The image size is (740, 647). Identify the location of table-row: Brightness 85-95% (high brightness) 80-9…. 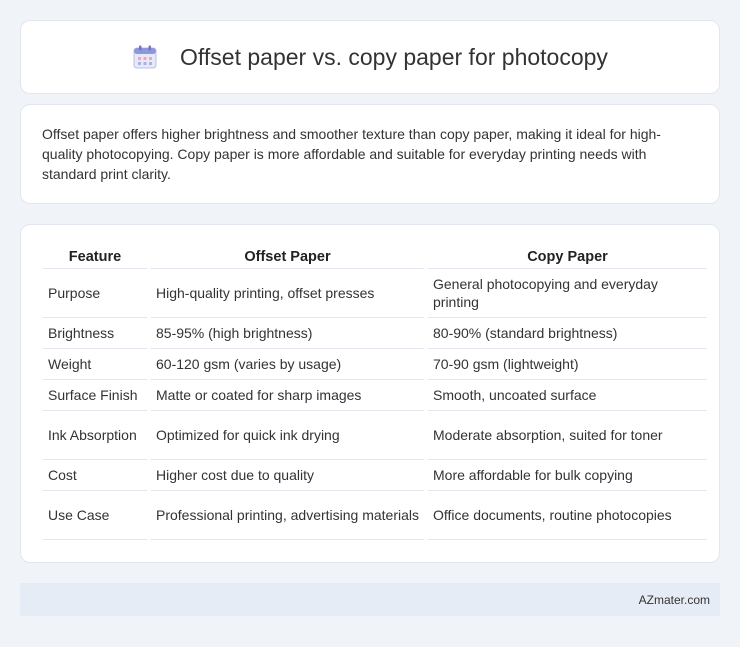
(375, 333).